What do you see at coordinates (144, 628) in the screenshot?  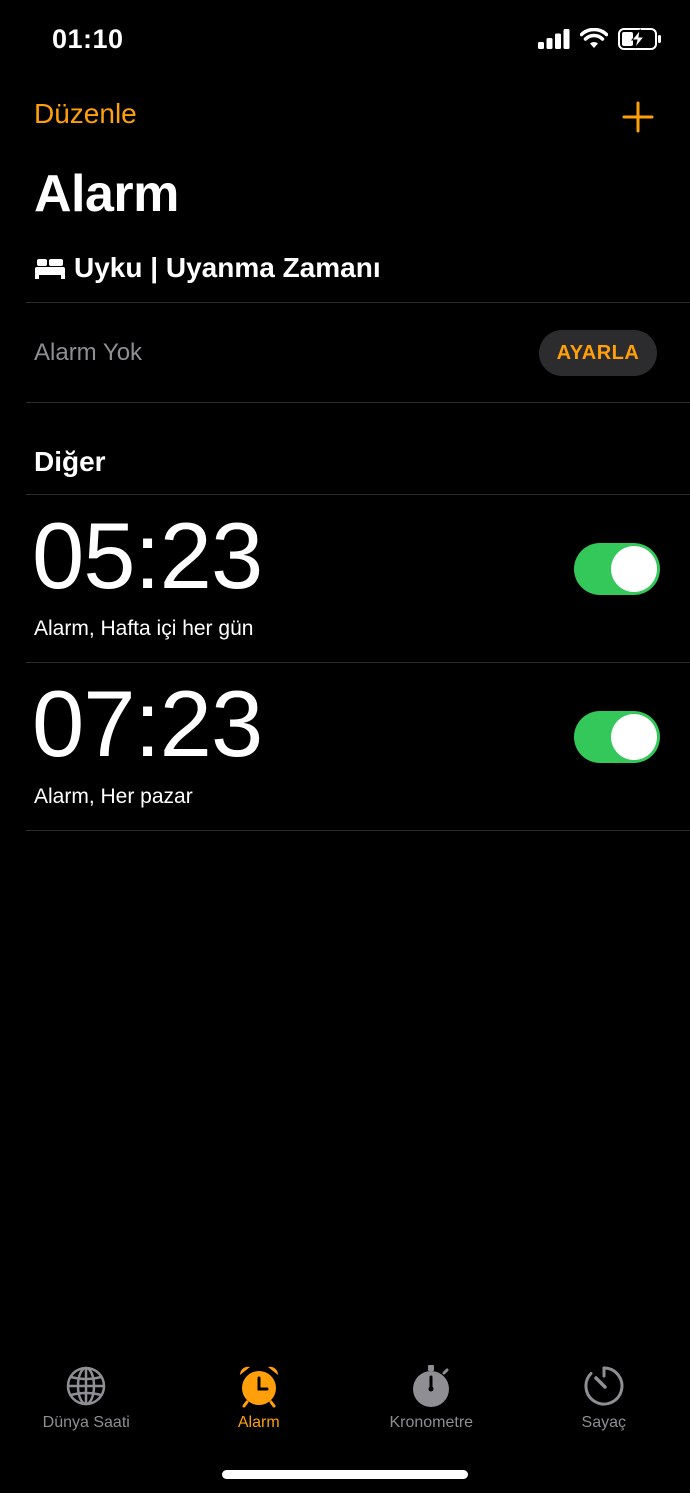 I see `alarm-label: Alarm, Hafta içi her gün` at bounding box center [144, 628].